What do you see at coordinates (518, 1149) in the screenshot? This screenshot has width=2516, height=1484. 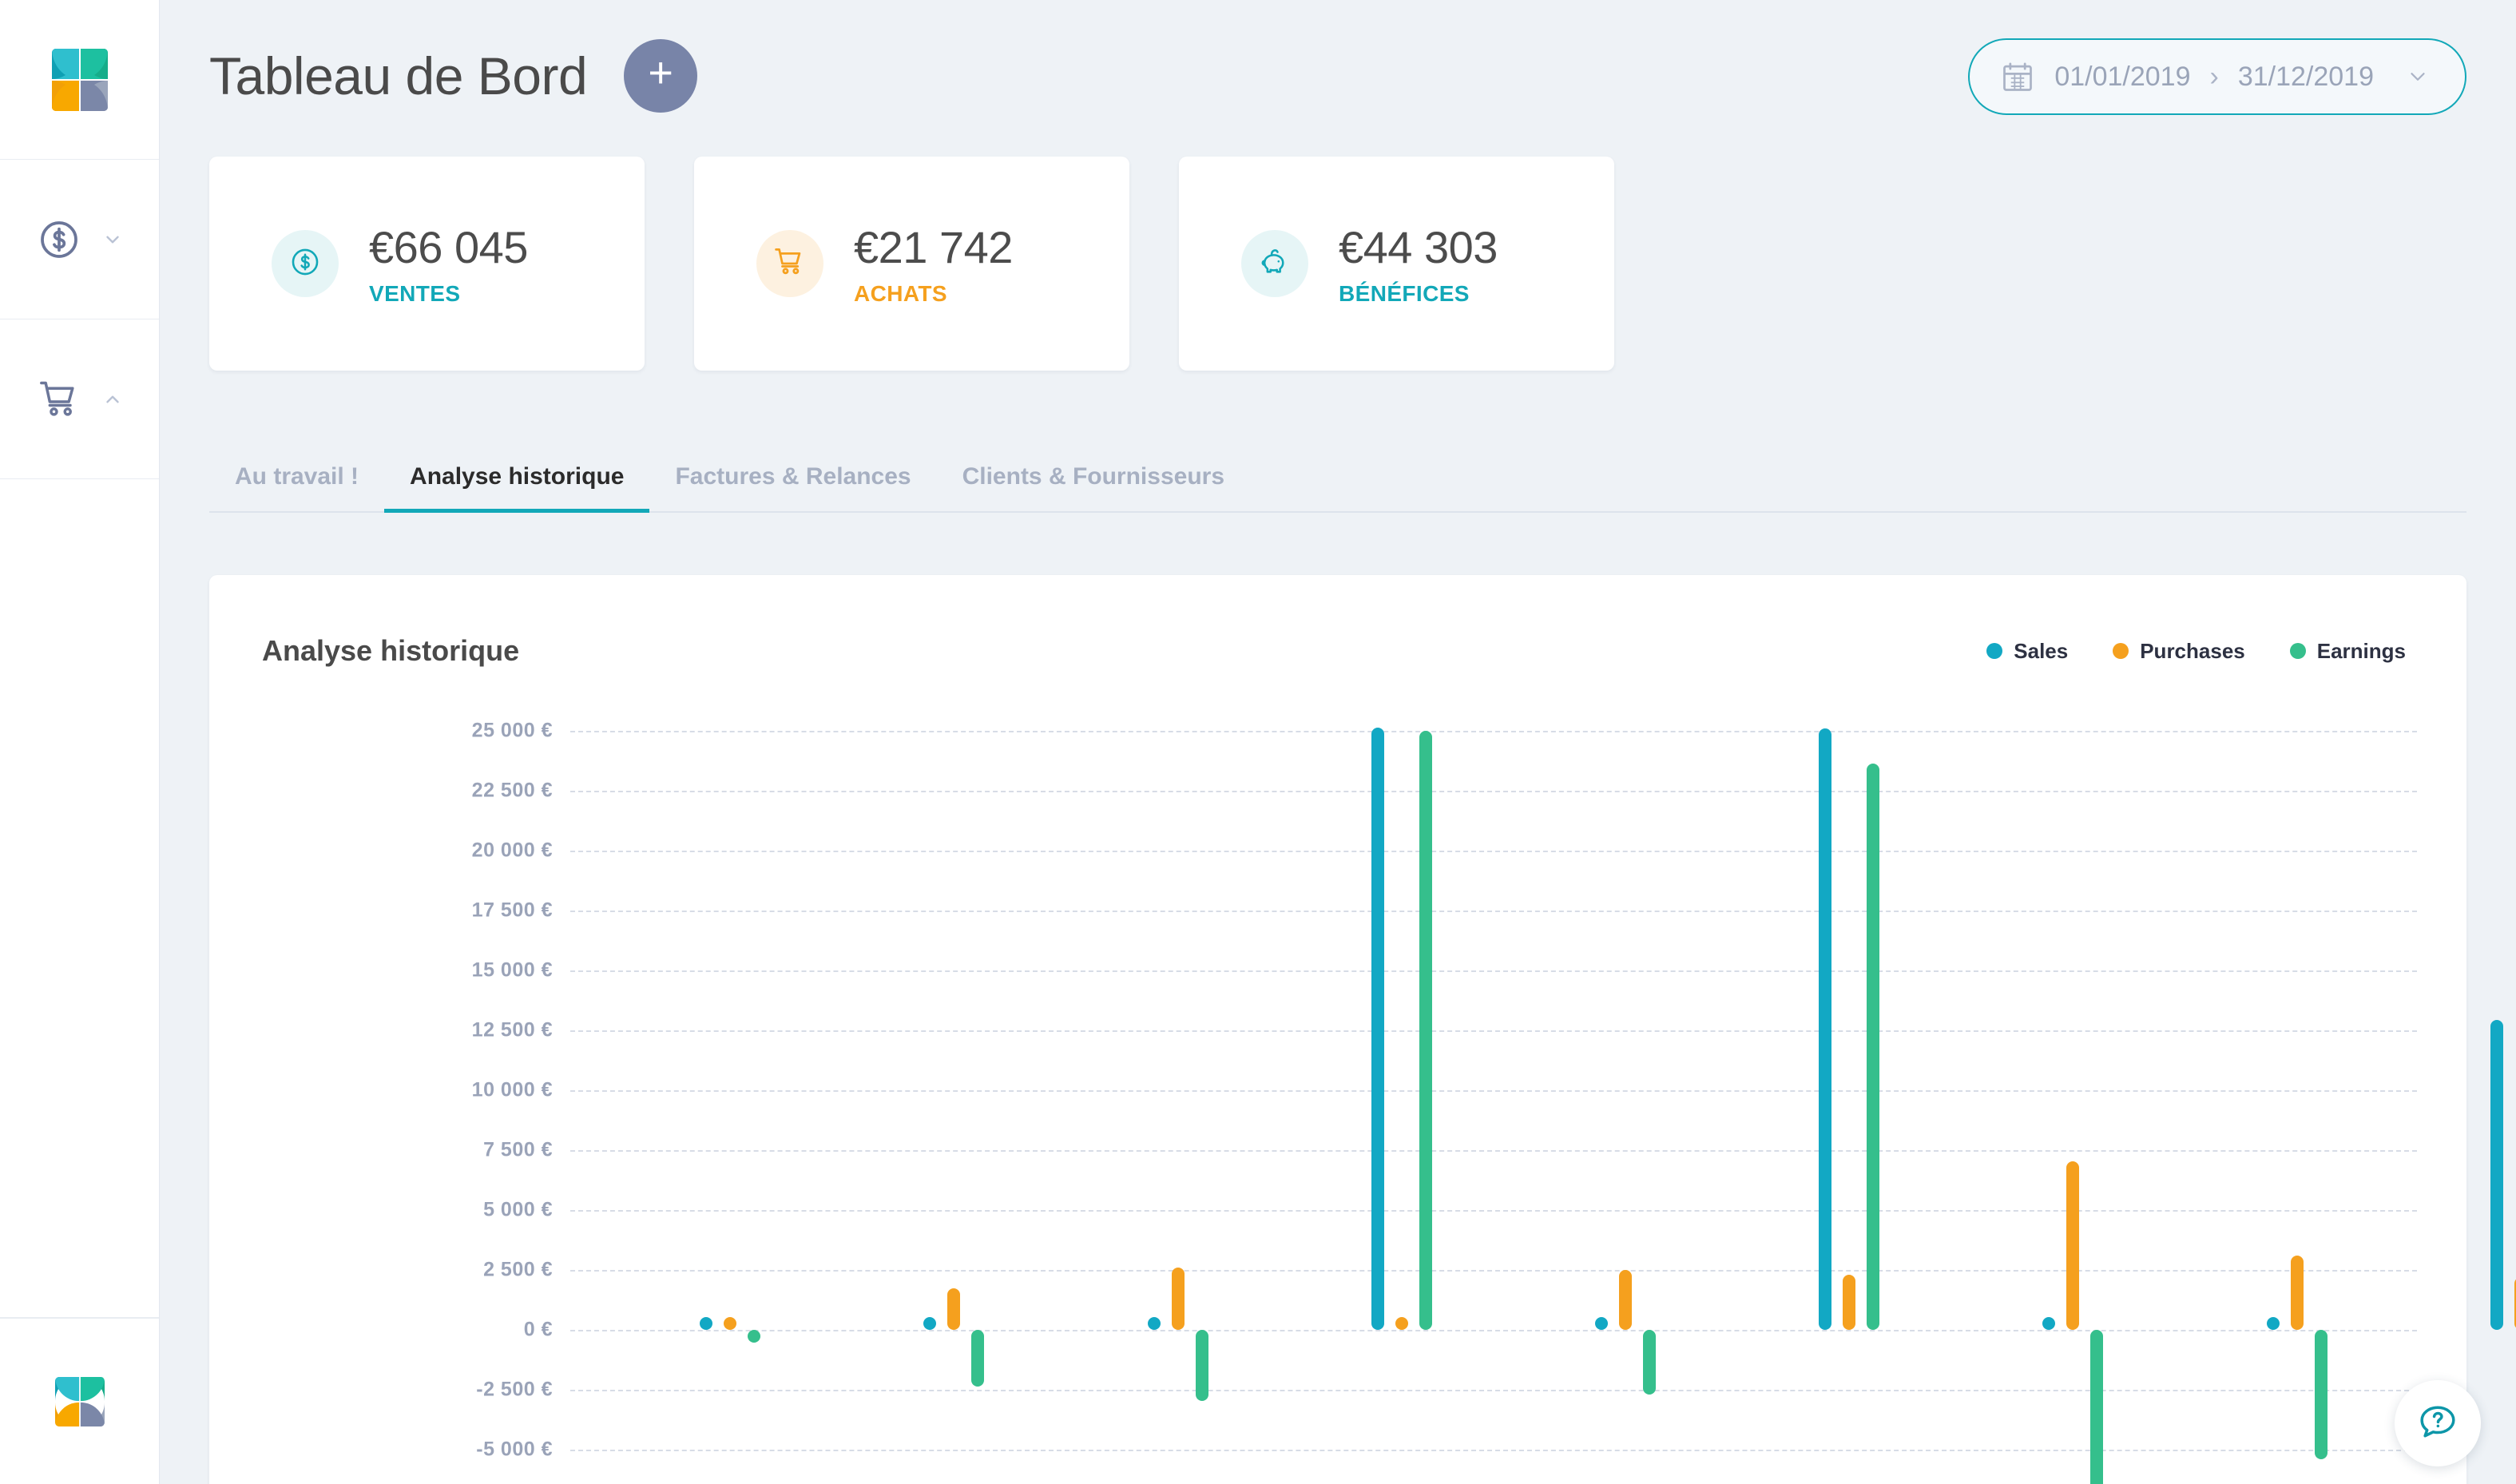 I see `y-axis-tick-label: 7 500 €` at bounding box center [518, 1149].